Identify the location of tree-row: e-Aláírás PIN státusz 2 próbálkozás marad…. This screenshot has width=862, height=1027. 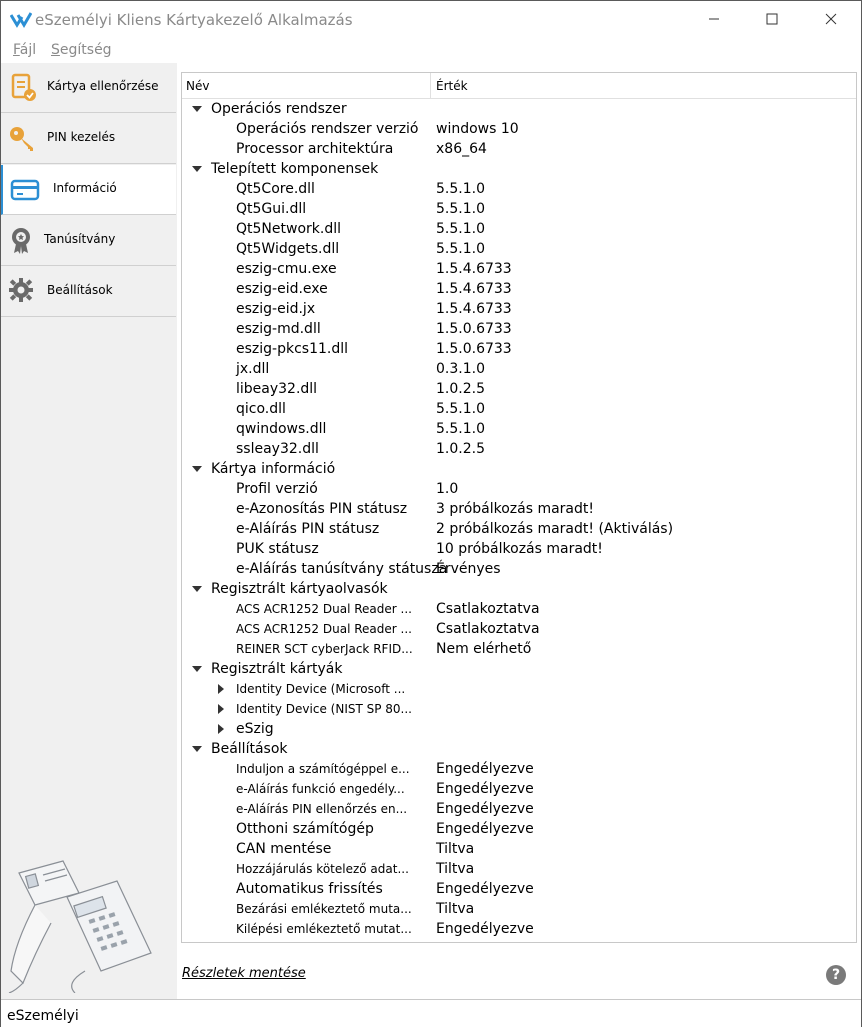
(519, 529).